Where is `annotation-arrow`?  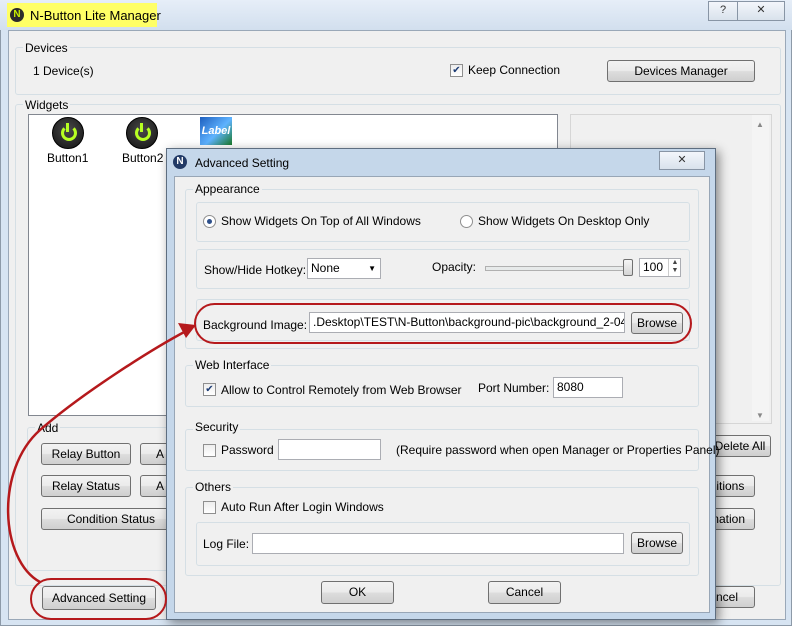 annotation-arrow is located at coordinates (101, 453).